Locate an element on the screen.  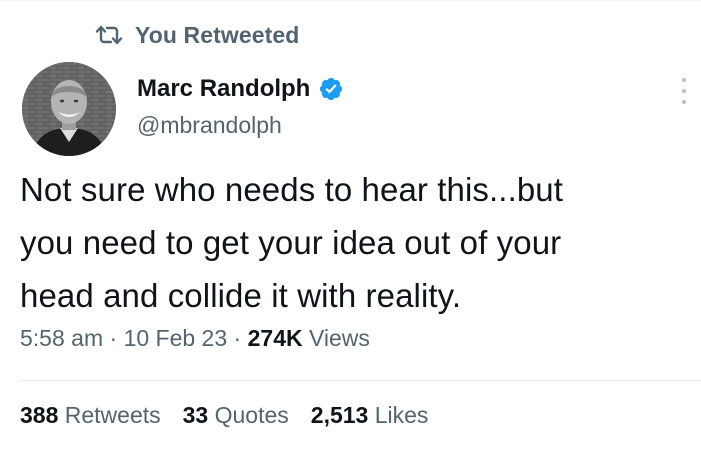
author-handle: @mbrandolph is located at coordinates (240, 125).